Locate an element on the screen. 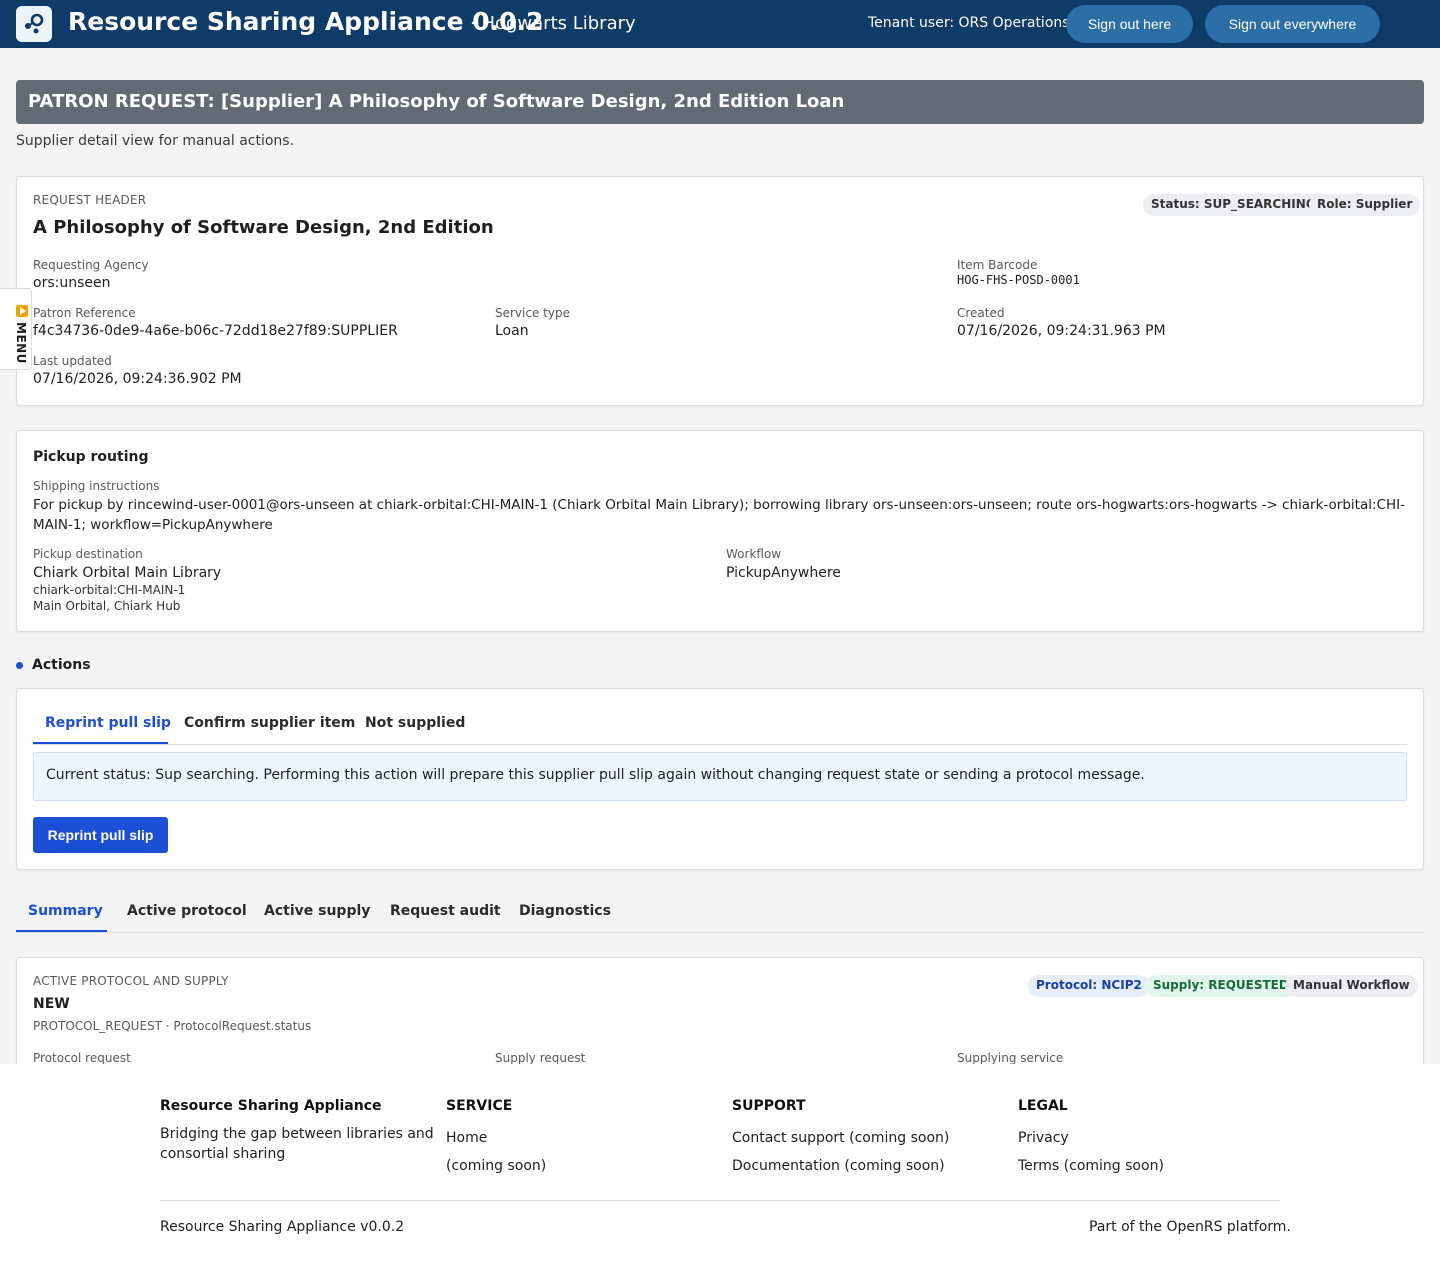  service-type-label: Service type is located at coordinates (532, 313).